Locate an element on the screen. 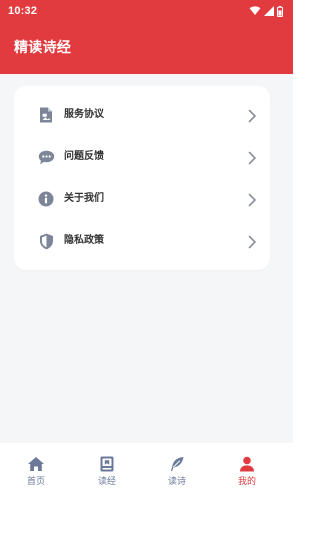 Image resolution: width=320 pixels, height=538 pixels. tab-profile: 我的 is located at coordinates (247, 475).